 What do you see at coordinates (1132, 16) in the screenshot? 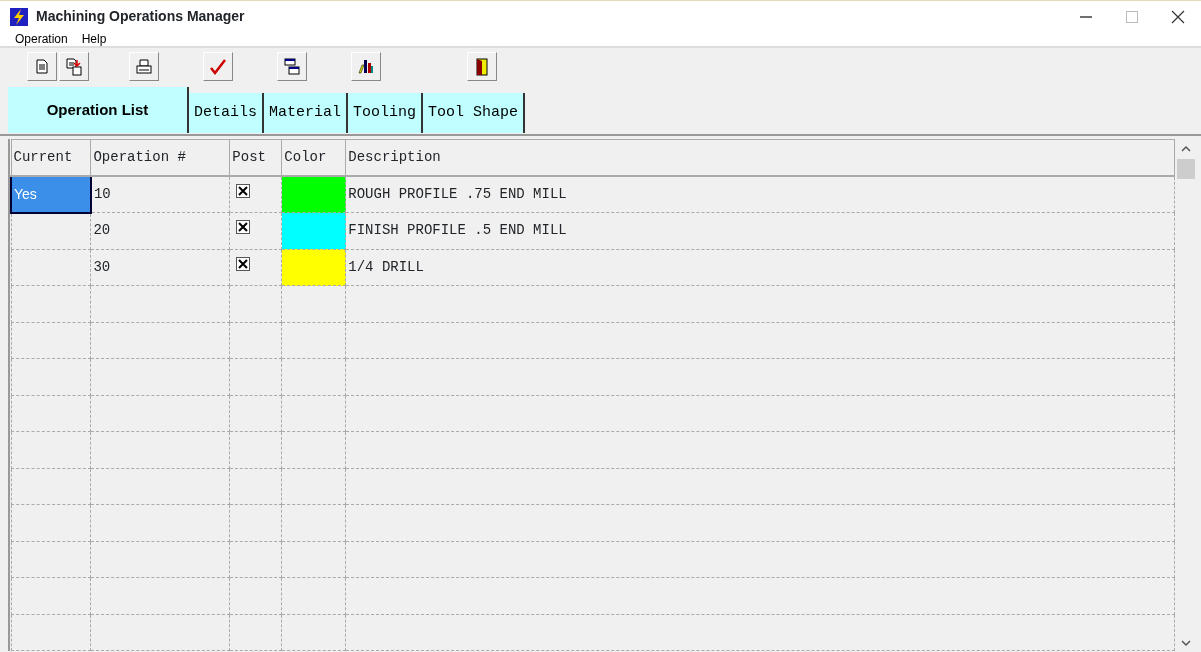
I see `maximize-icon` at bounding box center [1132, 16].